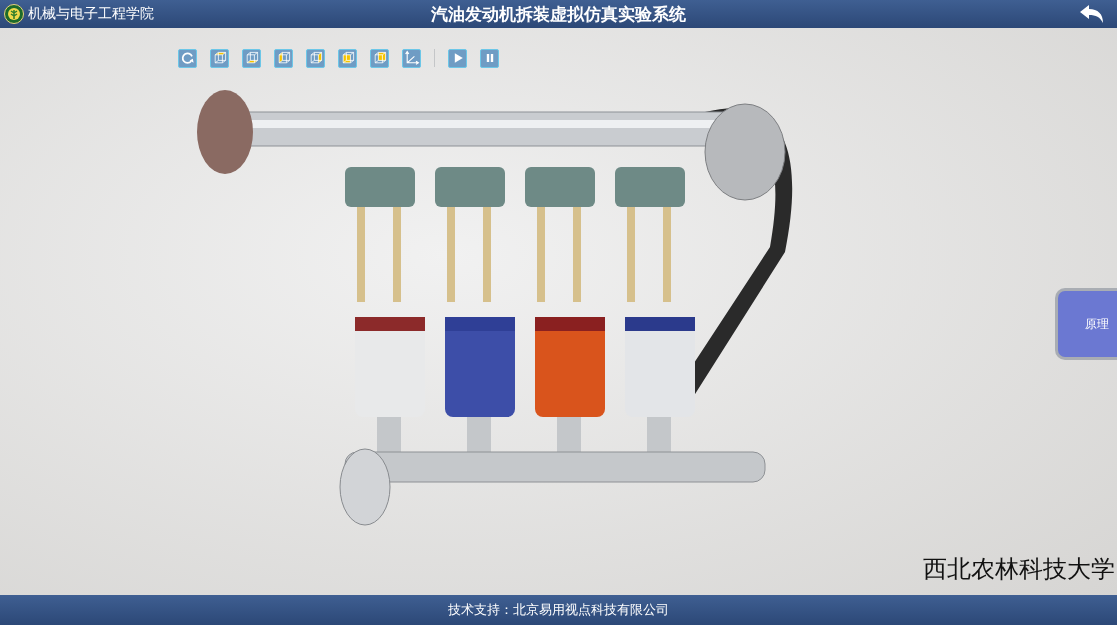  Describe the element at coordinates (558, 610) in the screenshot. I see `tech-support-text: 技术支持：北京易用视点科技有限公司` at that location.